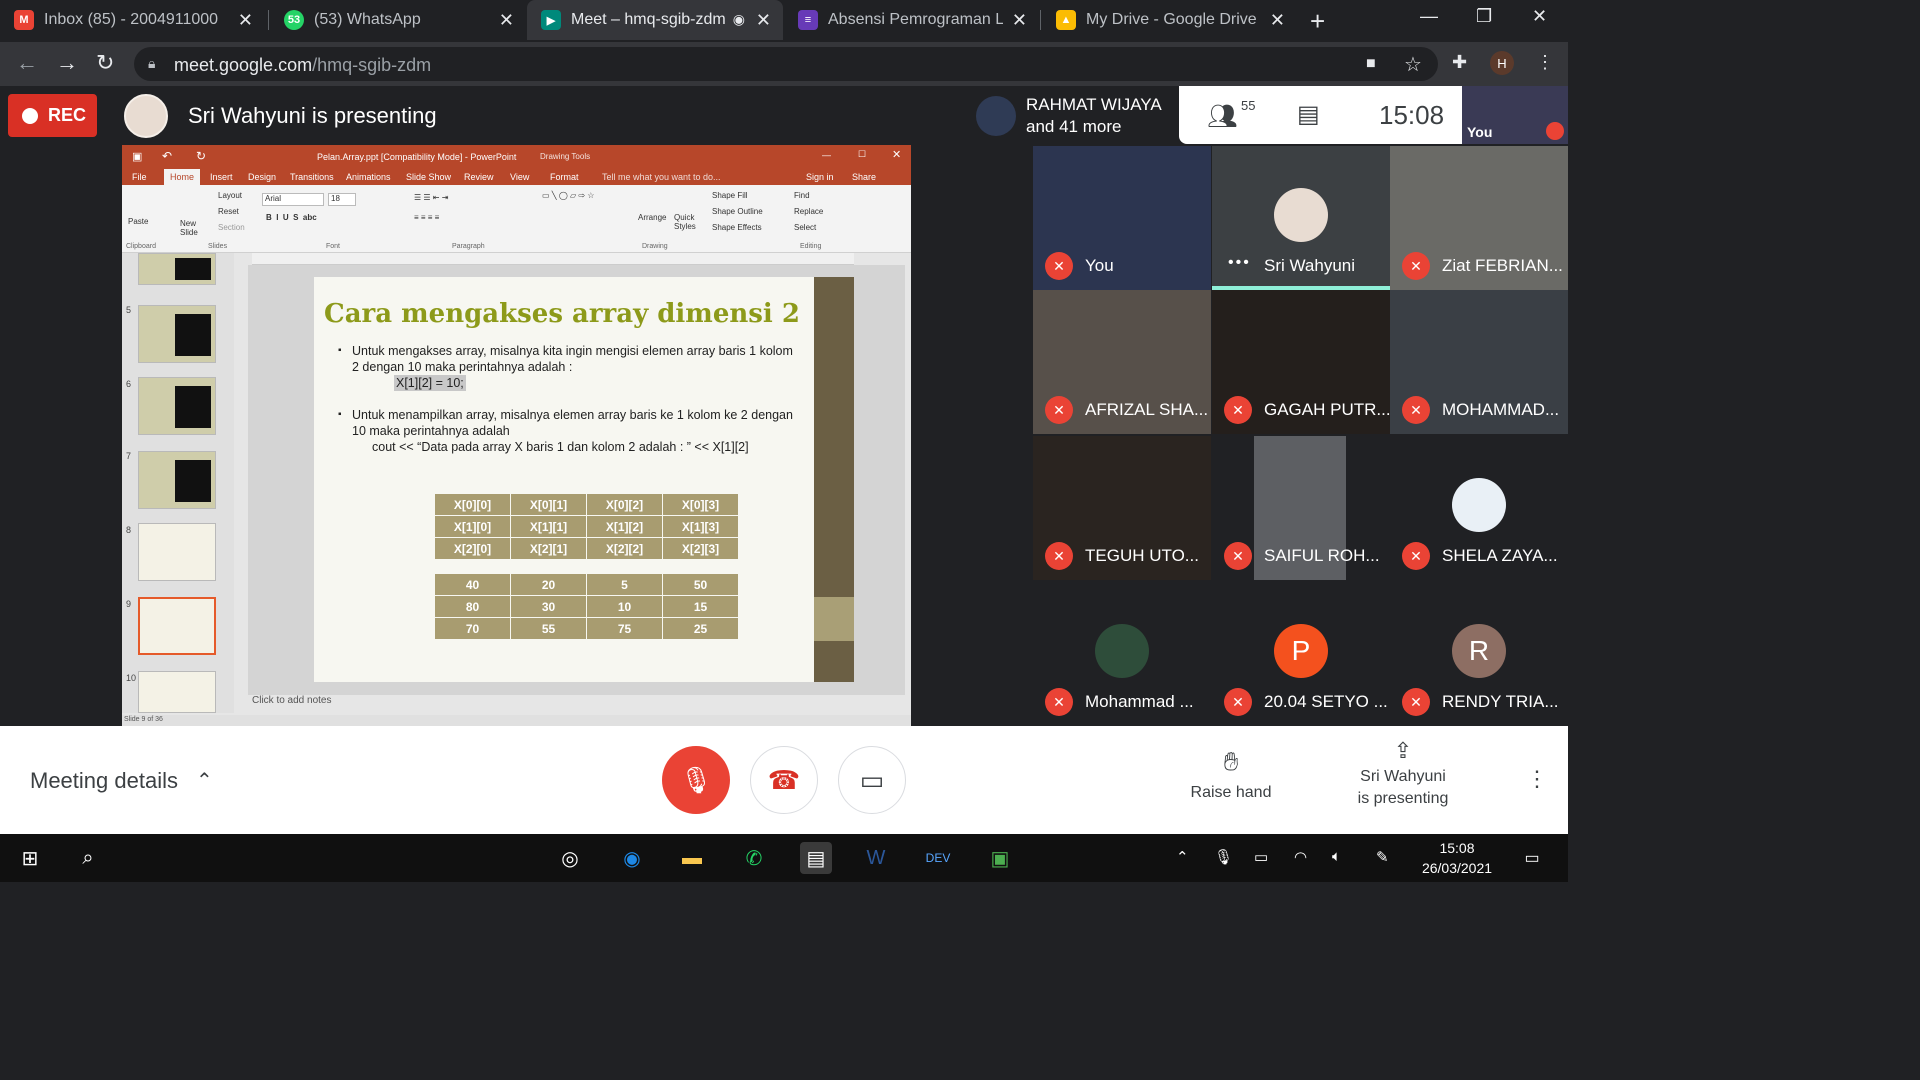 Image resolution: width=1920 pixels, height=1080 pixels. I want to click on tab-gmail: M Inbox (85) - 200491100012 ✕, so click(132, 20).